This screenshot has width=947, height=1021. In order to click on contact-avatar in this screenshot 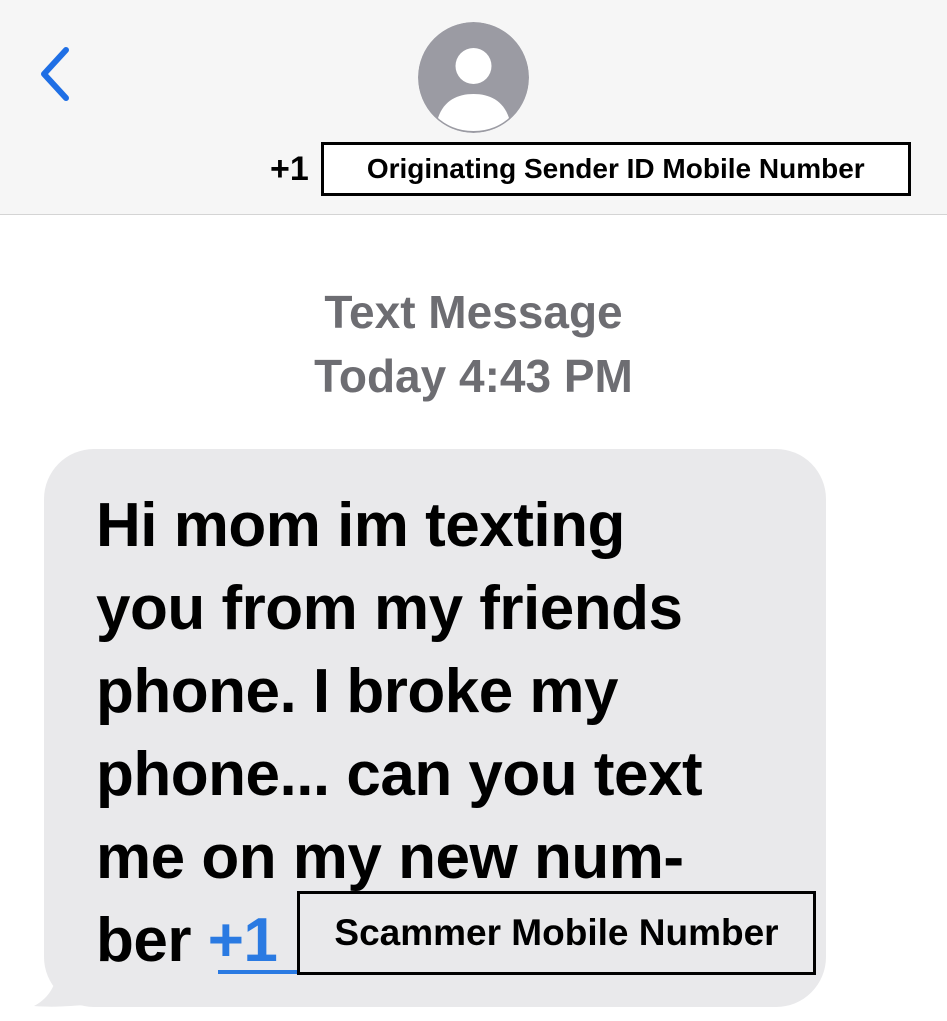, I will do `click(473, 77)`.